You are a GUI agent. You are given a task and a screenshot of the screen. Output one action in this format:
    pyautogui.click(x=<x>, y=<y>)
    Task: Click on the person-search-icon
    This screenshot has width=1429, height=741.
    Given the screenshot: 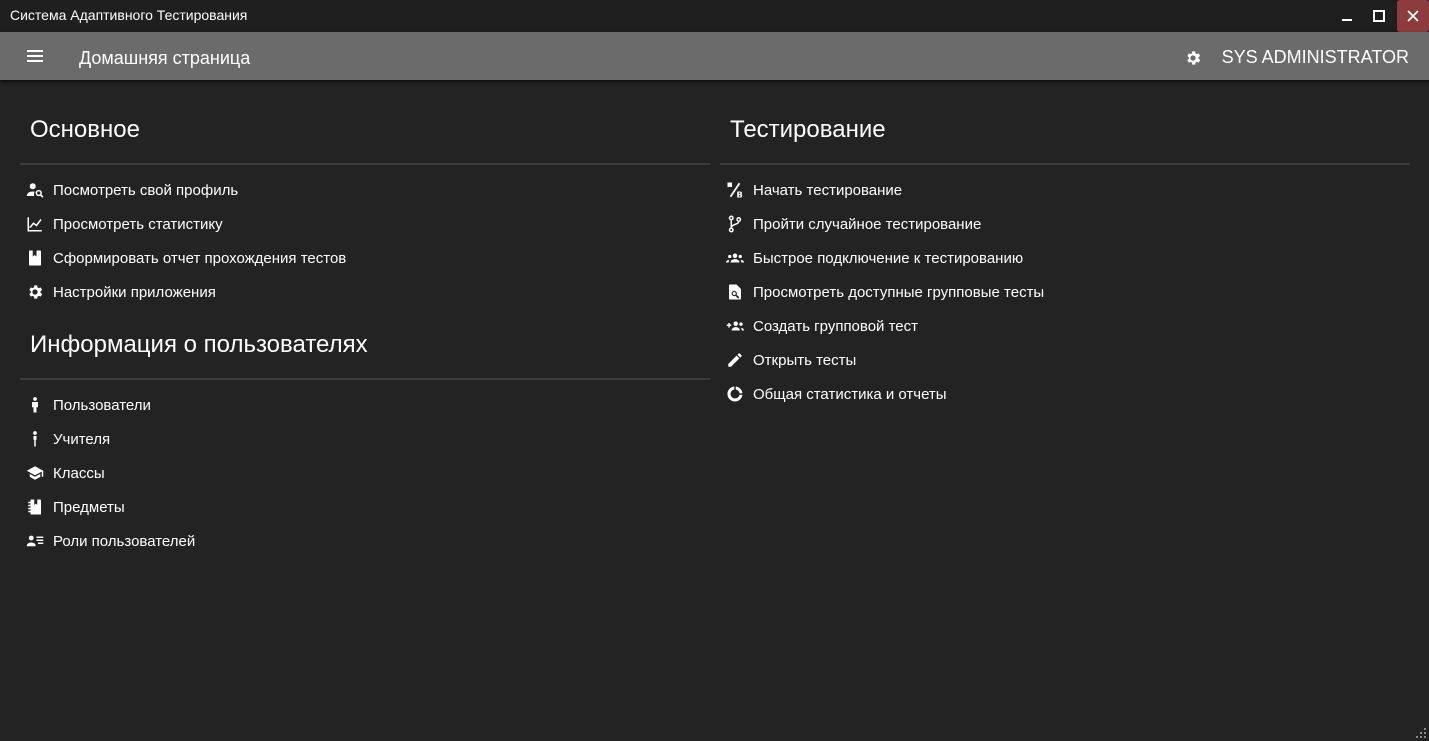 What is the action you would take?
    pyautogui.click(x=35, y=190)
    